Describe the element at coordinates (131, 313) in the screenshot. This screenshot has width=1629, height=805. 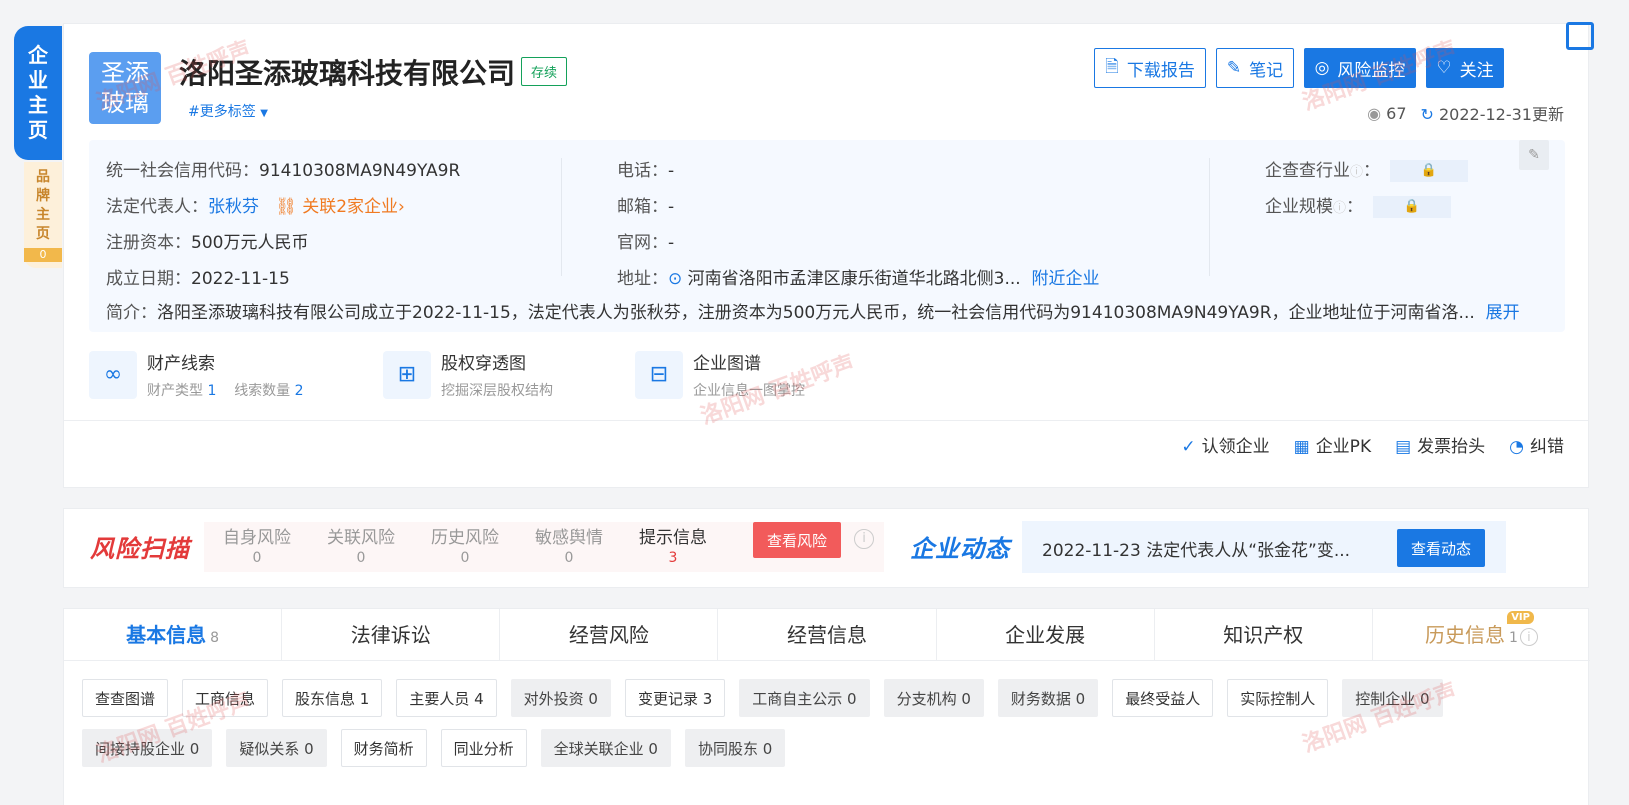
I see `field-label: 简介：` at that location.